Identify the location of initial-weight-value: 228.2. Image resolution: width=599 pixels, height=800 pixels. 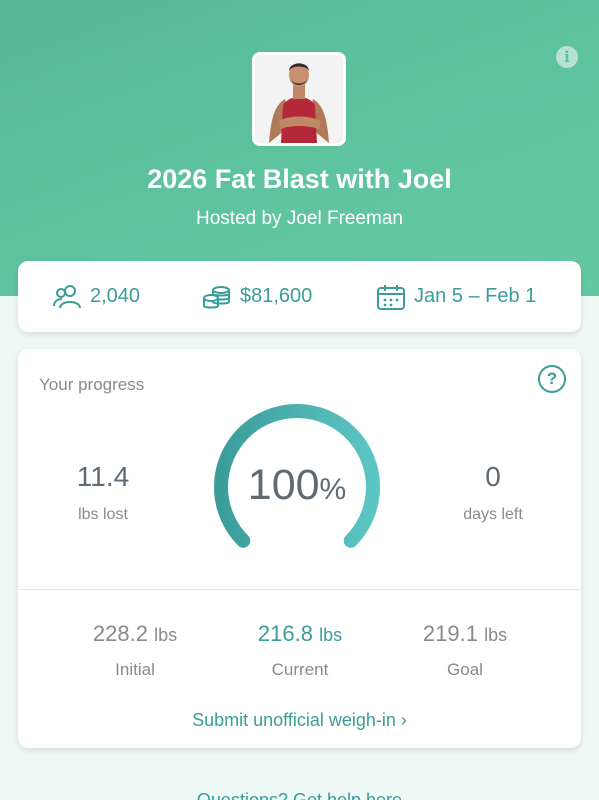
(120, 633).